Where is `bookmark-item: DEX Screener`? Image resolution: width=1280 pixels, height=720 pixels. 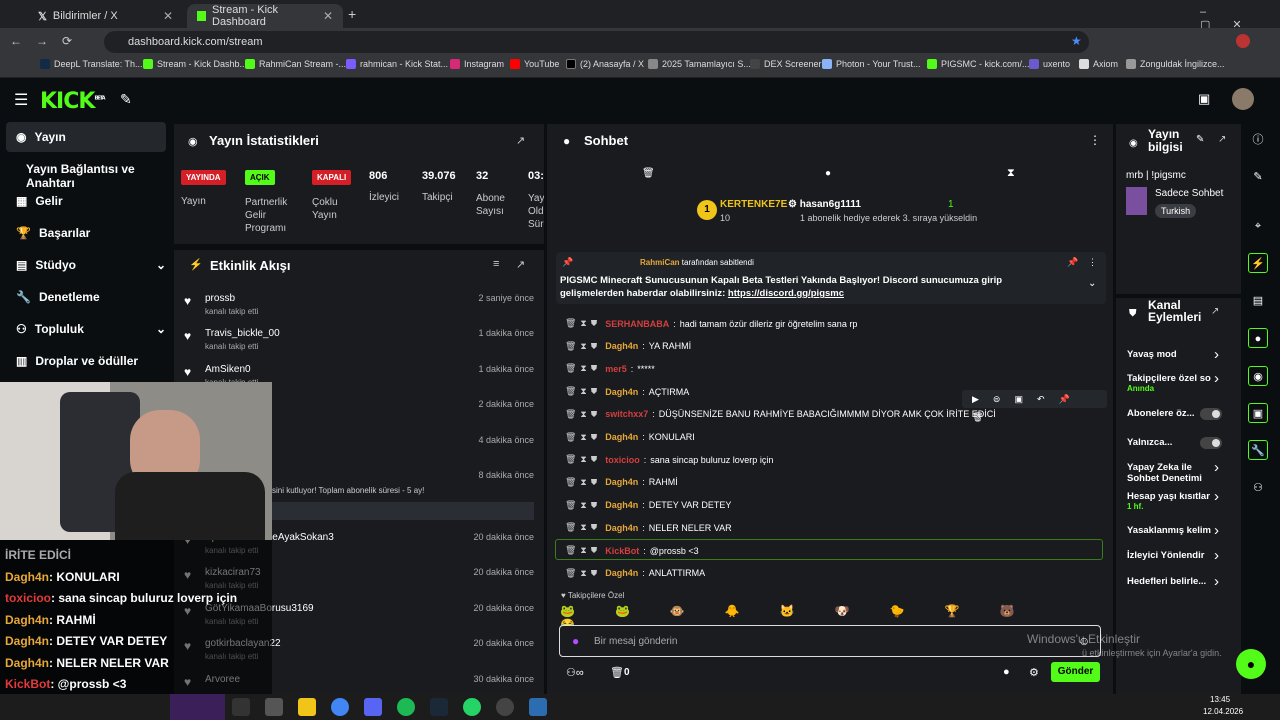 bookmark-item: DEX Screener is located at coordinates (786, 64).